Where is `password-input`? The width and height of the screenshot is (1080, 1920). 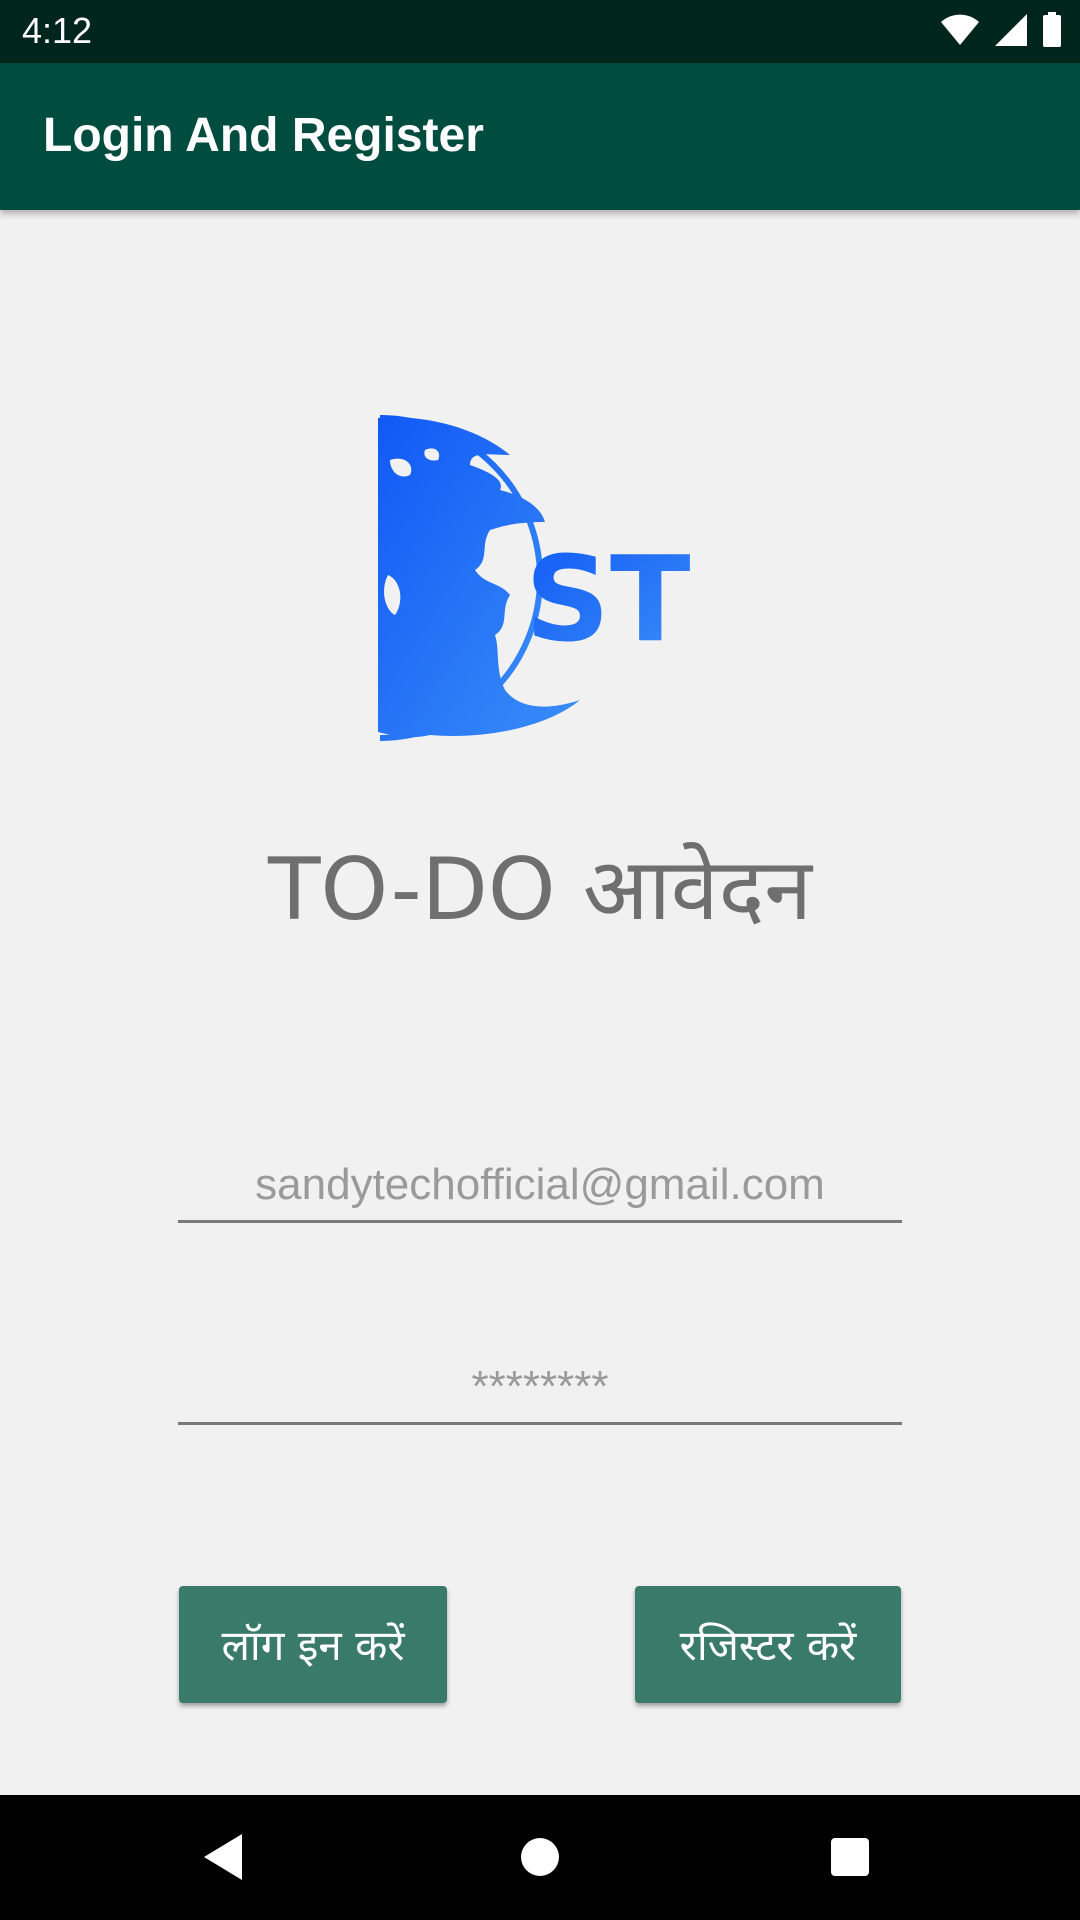 password-input is located at coordinates (540, 1387).